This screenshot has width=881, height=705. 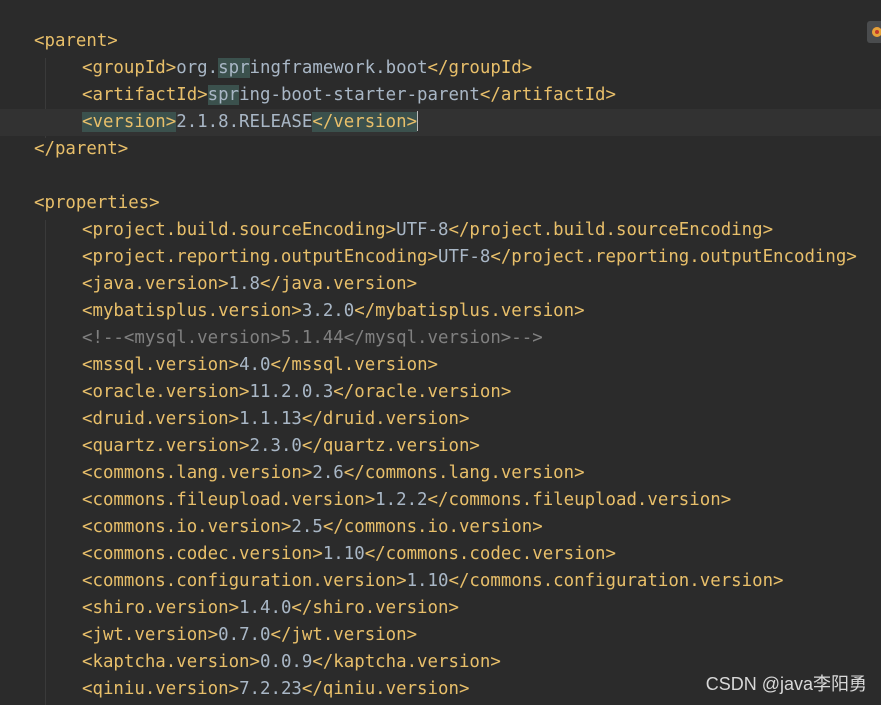 I want to click on xml-tag: <artifactId>, so click(x=145, y=95).